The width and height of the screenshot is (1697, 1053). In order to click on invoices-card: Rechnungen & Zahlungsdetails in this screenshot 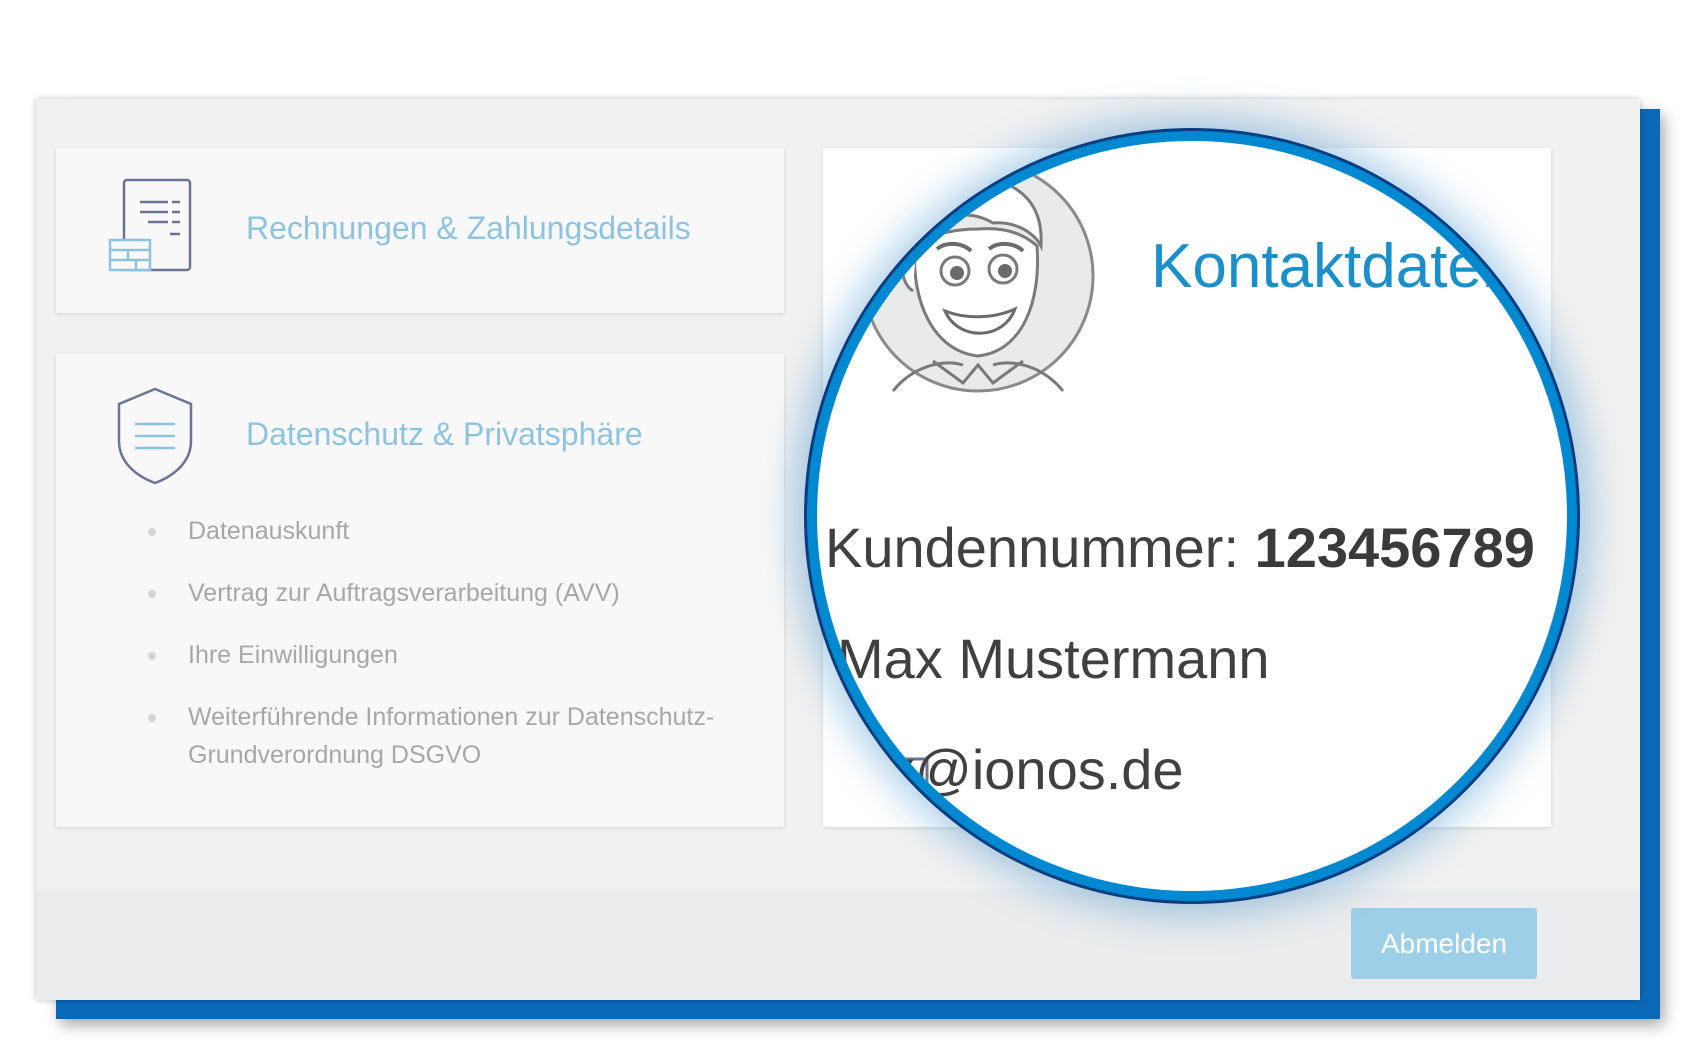, I will do `click(420, 230)`.